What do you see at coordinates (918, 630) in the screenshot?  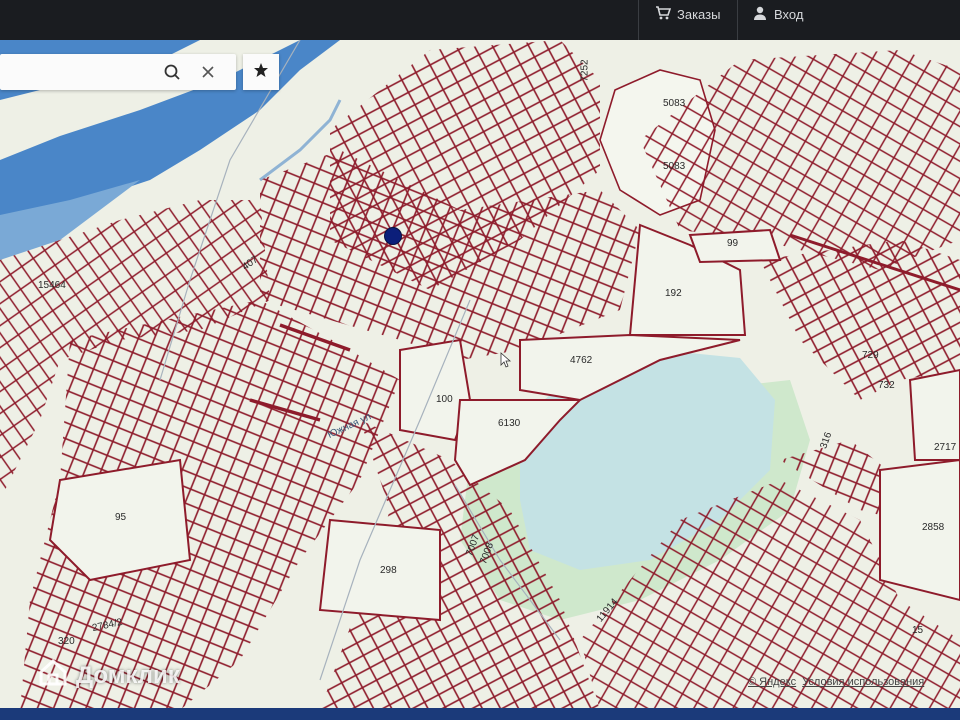 I see `plot-label: 15` at bounding box center [918, 630].